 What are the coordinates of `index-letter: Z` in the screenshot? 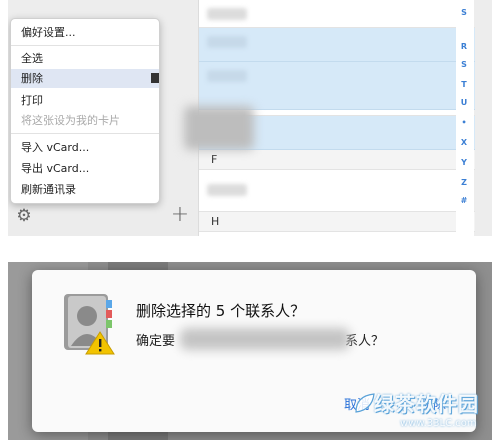 It's located at (464, 182).